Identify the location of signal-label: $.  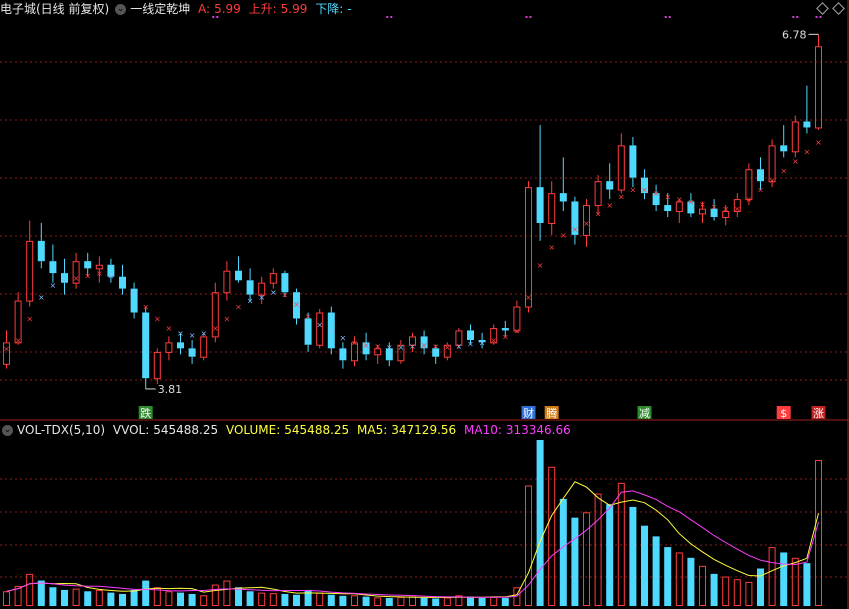
(783, 413).